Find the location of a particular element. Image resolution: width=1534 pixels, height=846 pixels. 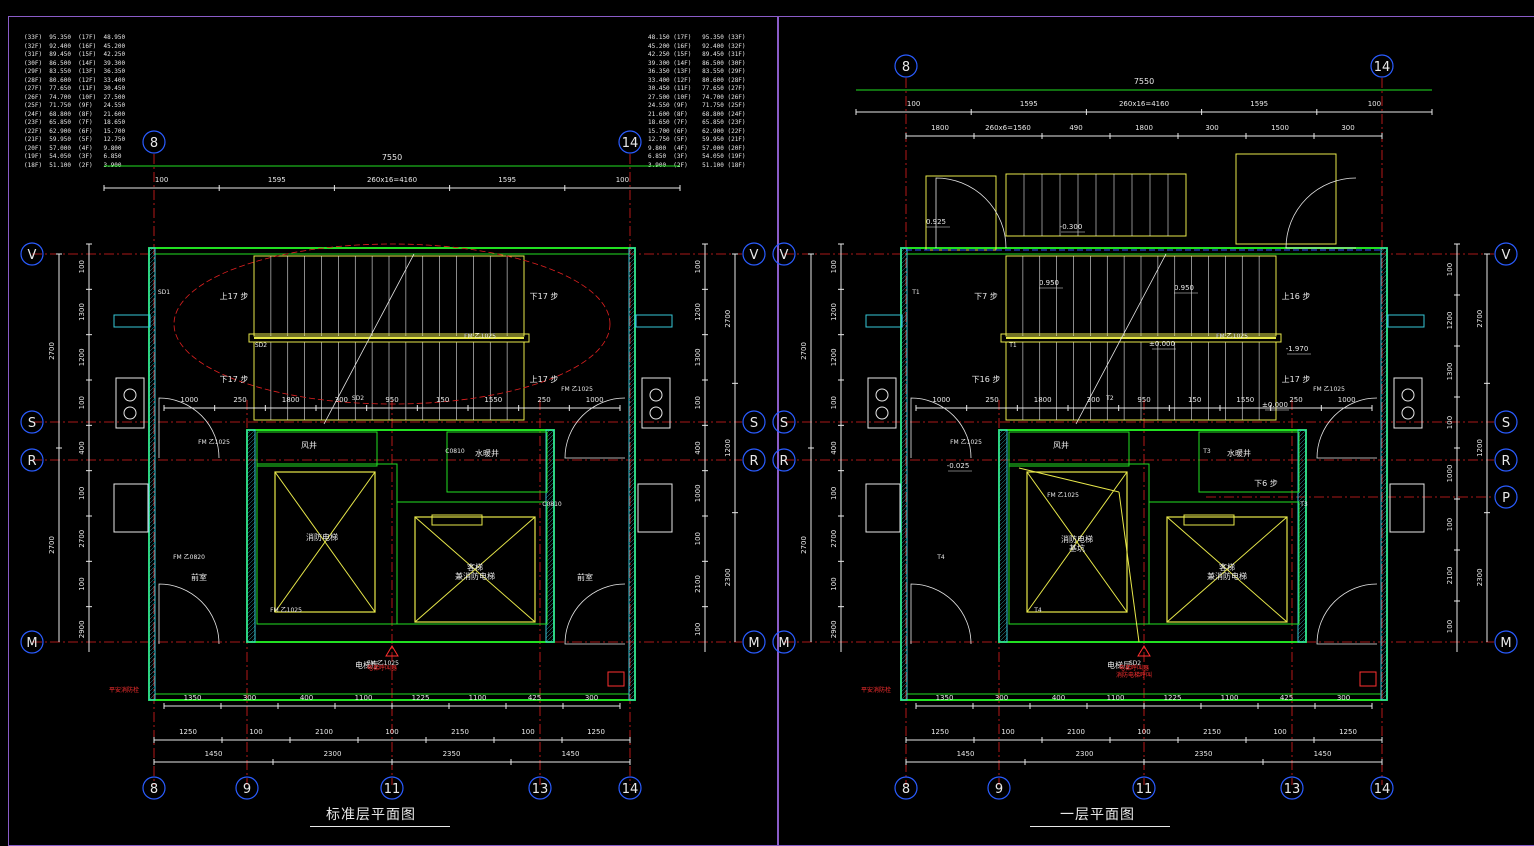

side-ledge is located at coordinates (1406, 321).